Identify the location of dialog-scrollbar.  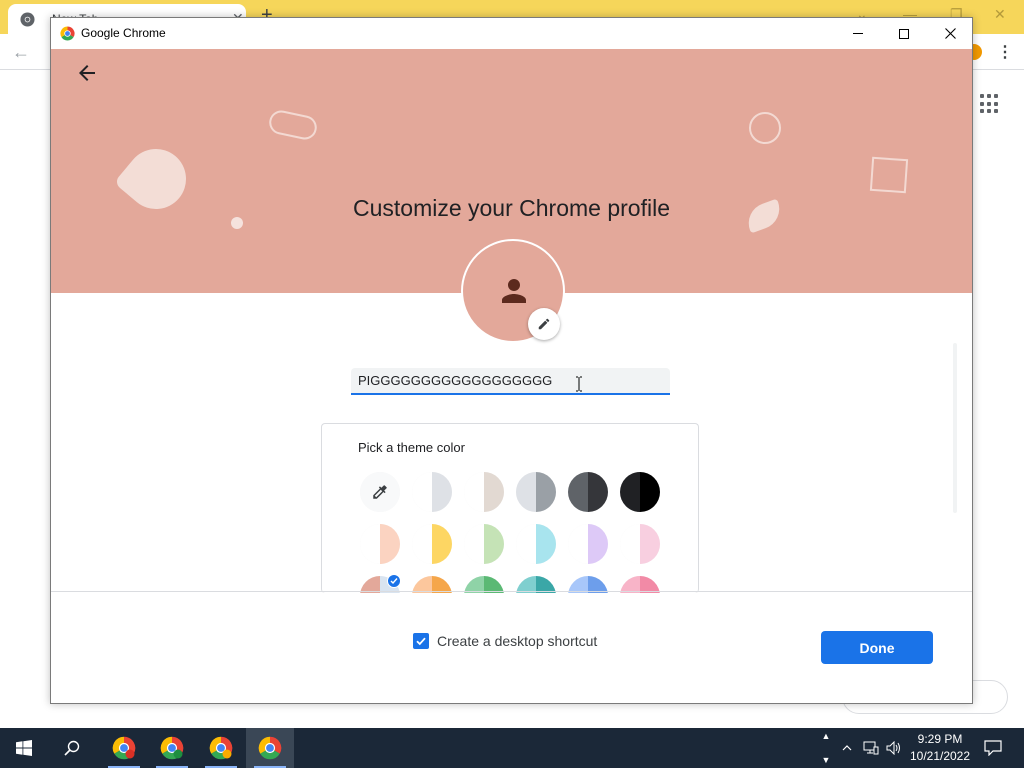
(955, 428).